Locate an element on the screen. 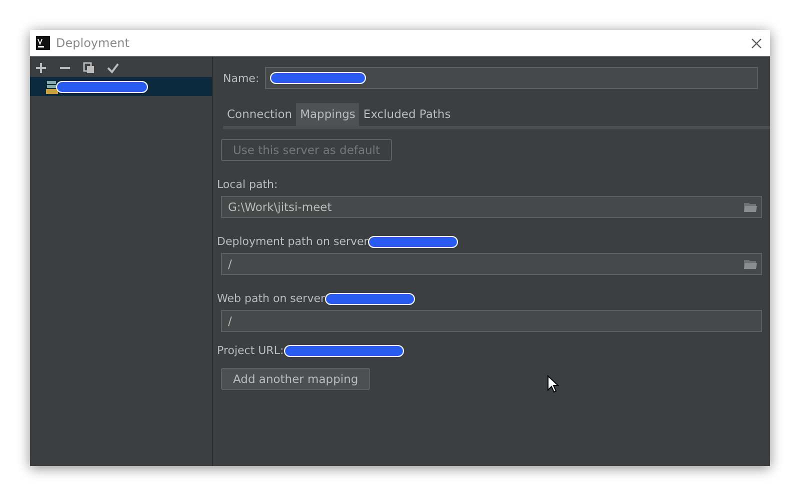 The image size is (800, 497). path-label: Deployment path on server is located at coordinates (292, 241).